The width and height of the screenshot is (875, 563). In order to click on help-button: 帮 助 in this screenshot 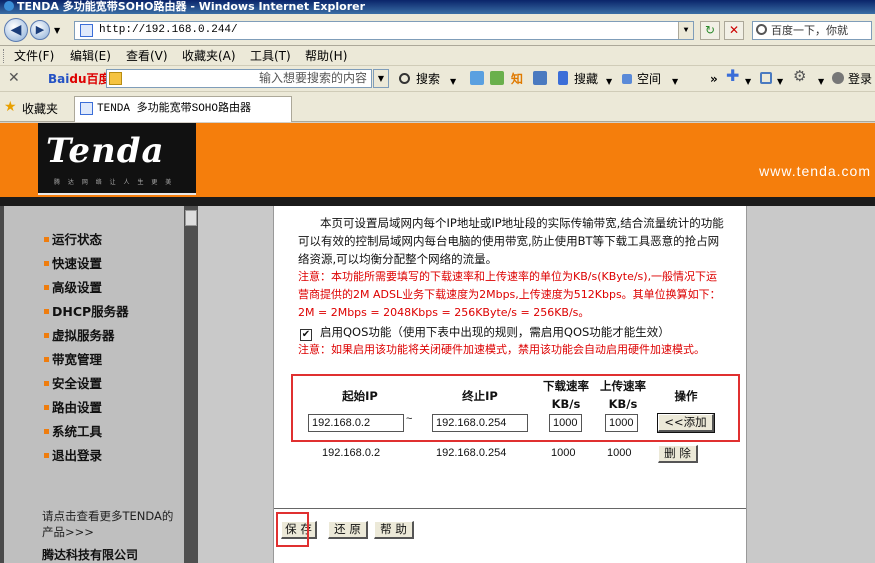, I will do `click(394, 530)`.